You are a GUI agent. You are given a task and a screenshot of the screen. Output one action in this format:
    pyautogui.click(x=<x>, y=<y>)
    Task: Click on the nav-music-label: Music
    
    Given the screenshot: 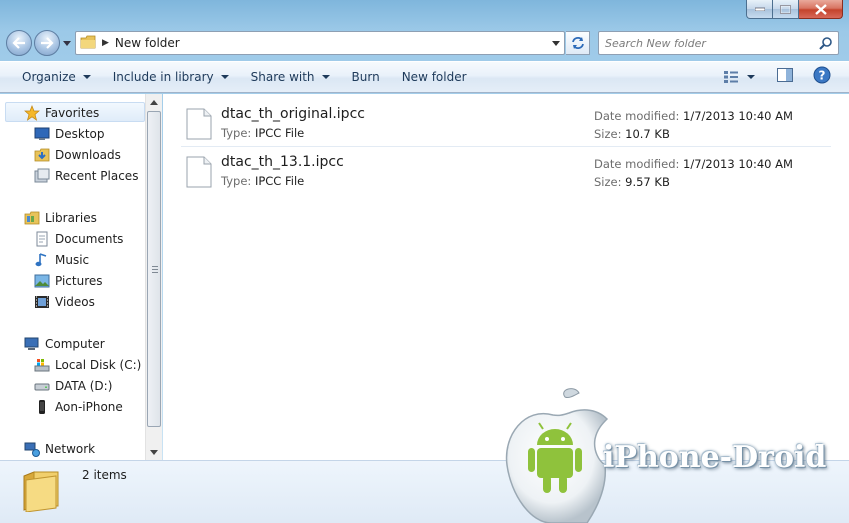 What is the action you would take?
    pyautogui.click(x=72, y=260)
    